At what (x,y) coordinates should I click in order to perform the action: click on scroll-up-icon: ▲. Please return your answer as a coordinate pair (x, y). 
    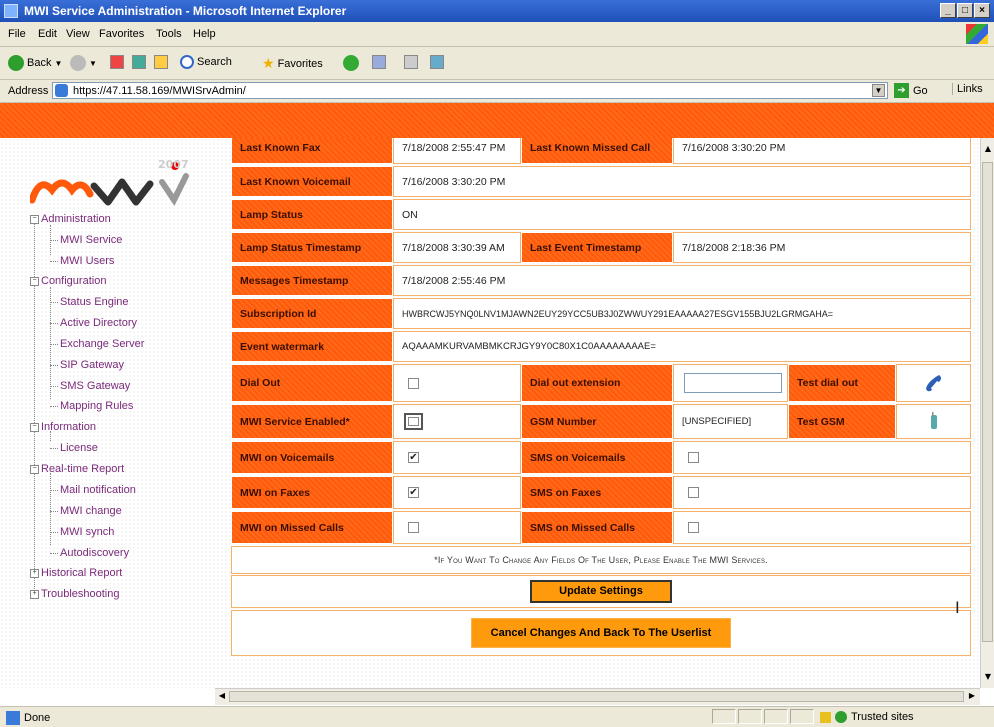
    Looking at the image, I should click on (988, 149).